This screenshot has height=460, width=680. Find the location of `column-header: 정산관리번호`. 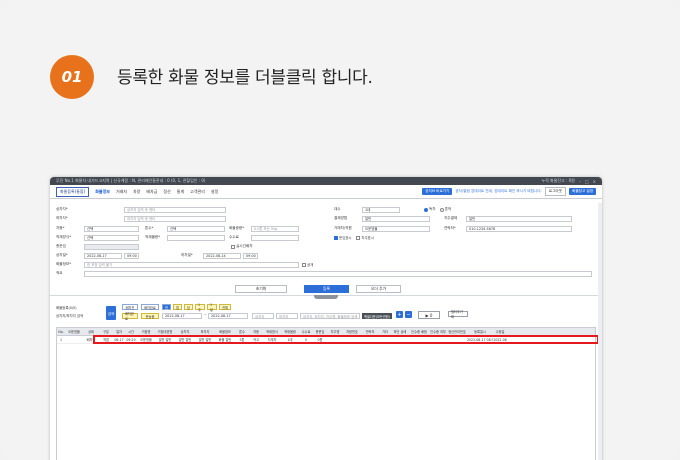

column-header: 정산관리번호 is located at coordinates (457, 331).